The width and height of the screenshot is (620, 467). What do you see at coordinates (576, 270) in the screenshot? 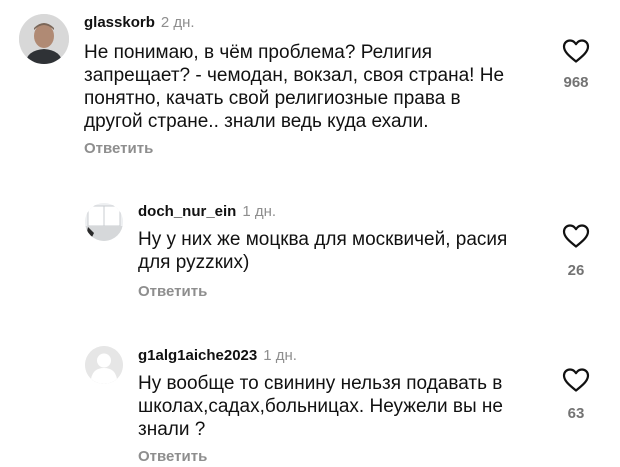
I see `like-count: 26` at bounding box center [576, 270].